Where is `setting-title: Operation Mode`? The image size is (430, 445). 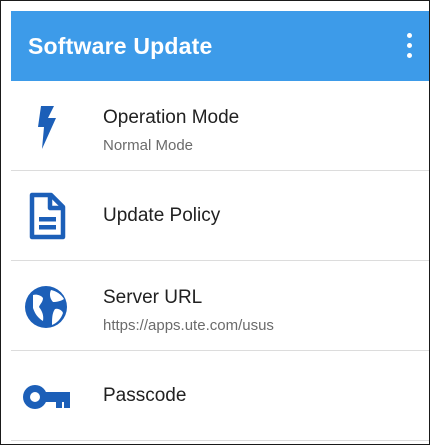
setting-title: Operation Mode is located at coordinates (171, 117).